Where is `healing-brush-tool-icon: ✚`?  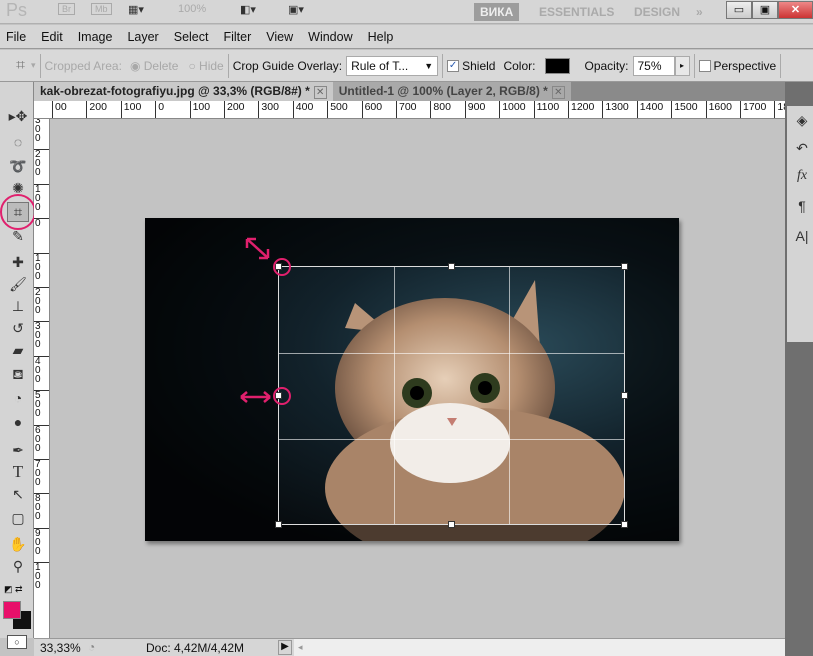
healing-brush-tool-icon: ✚ is located at coordinates (18, 262).